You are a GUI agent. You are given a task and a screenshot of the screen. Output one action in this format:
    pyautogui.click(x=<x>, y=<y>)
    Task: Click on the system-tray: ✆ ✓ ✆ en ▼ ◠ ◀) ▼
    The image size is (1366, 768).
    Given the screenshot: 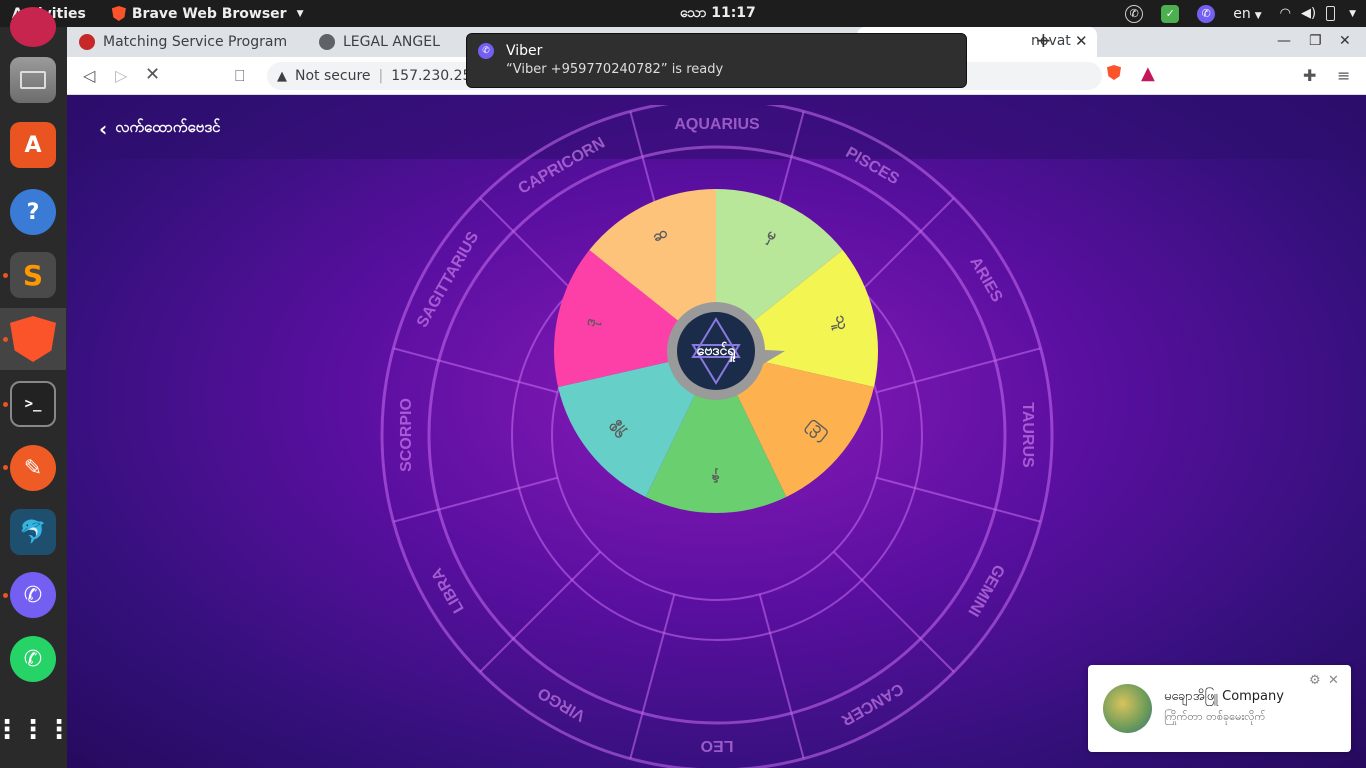 What is the action you would take?
    pyautogui.click(x=1240, y=13)
    